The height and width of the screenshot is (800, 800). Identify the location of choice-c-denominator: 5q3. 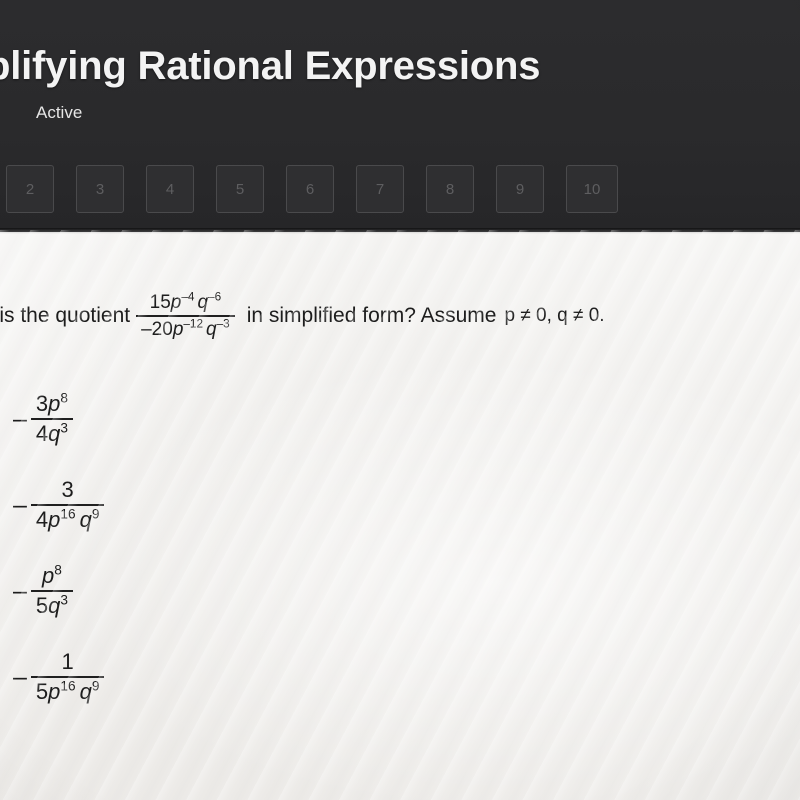
(52, 605).